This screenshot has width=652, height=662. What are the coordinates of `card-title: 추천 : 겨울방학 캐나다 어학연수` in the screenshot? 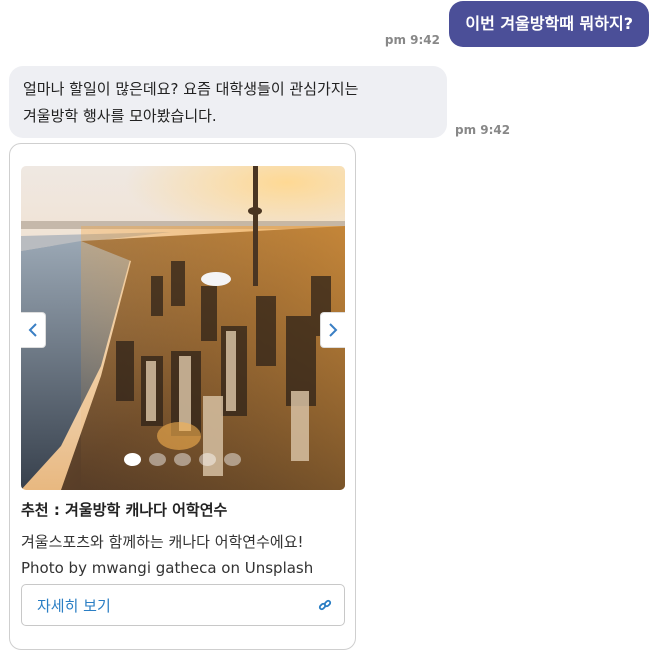 It's located at (124, 510).